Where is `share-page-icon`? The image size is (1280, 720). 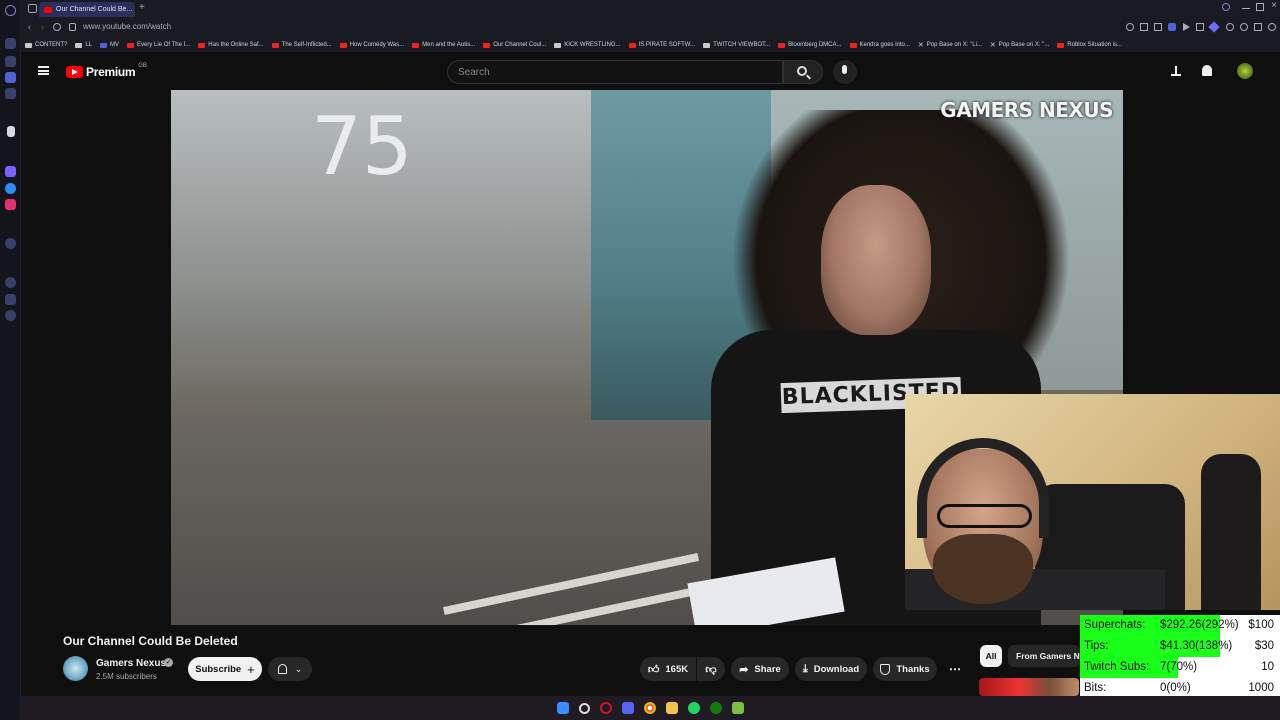 share-page-icon is located at coordinates (1158, 27).